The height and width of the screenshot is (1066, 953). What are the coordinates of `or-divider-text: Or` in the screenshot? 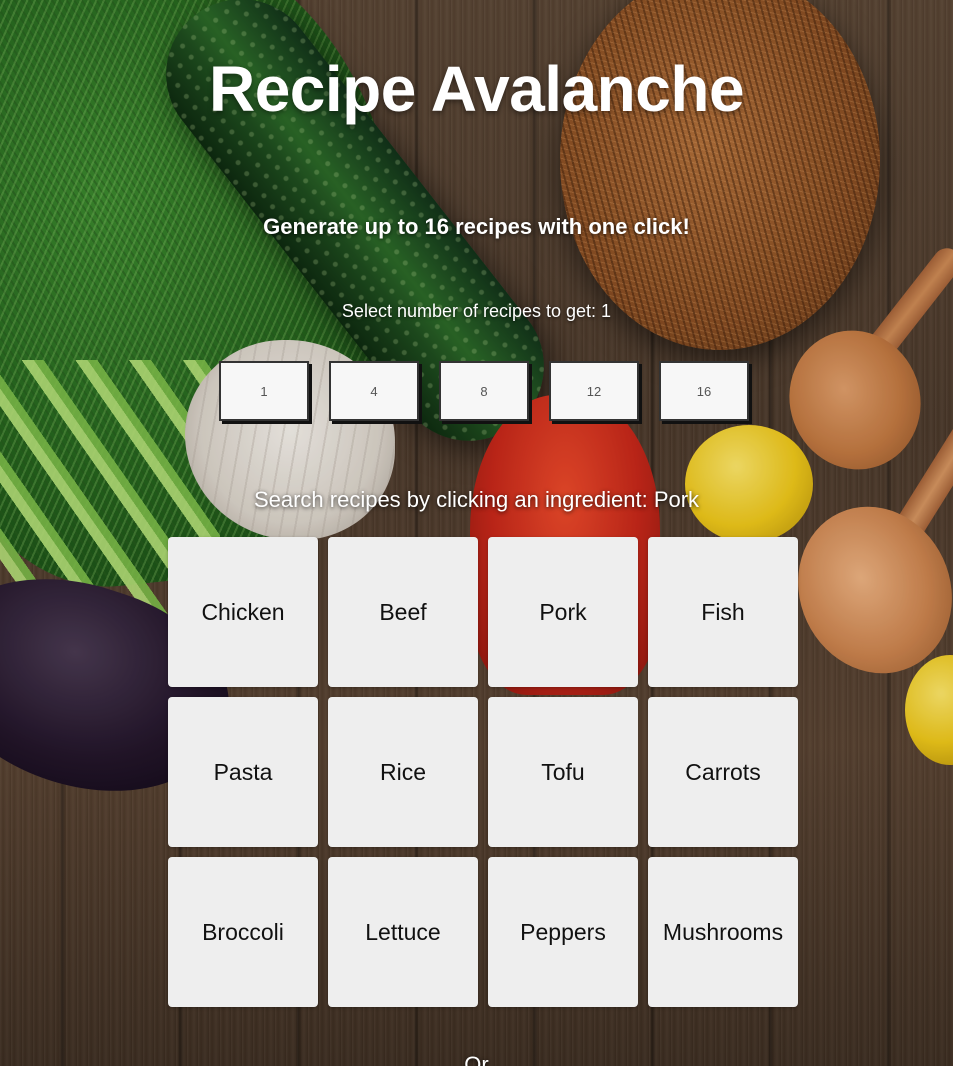 It's located at (476, 1059).